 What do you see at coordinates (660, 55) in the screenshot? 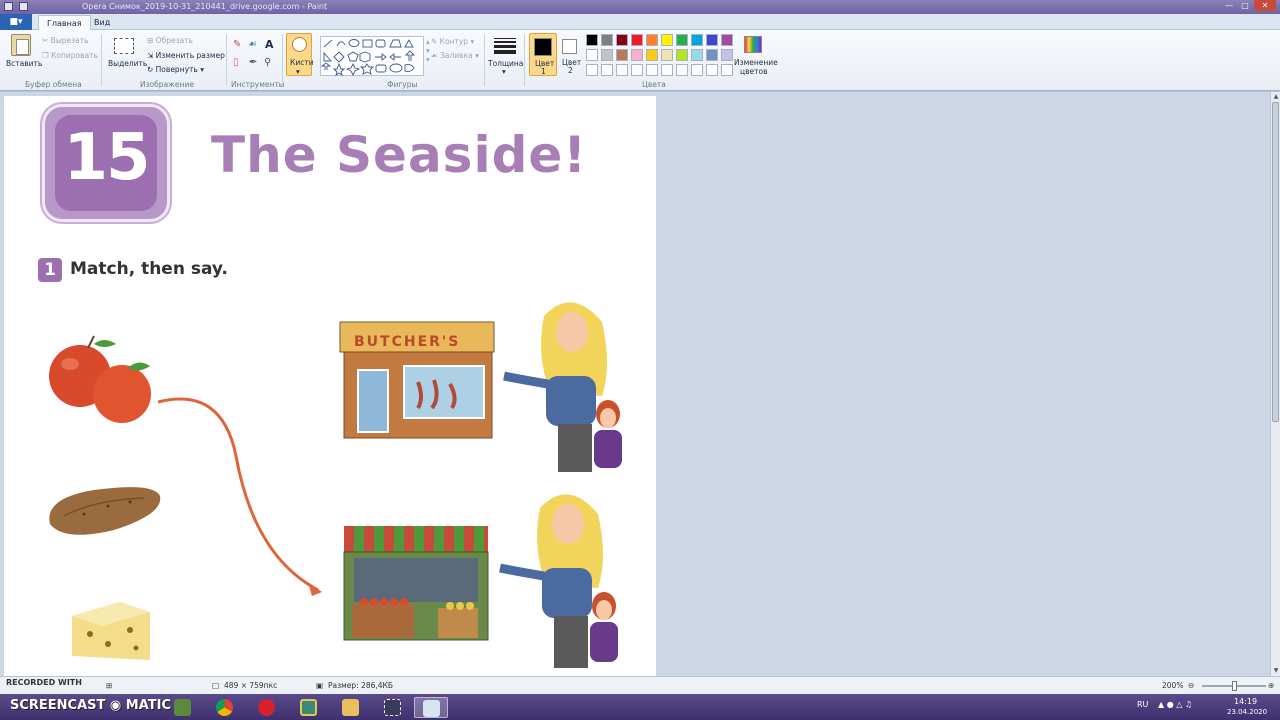
I see `color-palette` at bounding box center [660, 55].